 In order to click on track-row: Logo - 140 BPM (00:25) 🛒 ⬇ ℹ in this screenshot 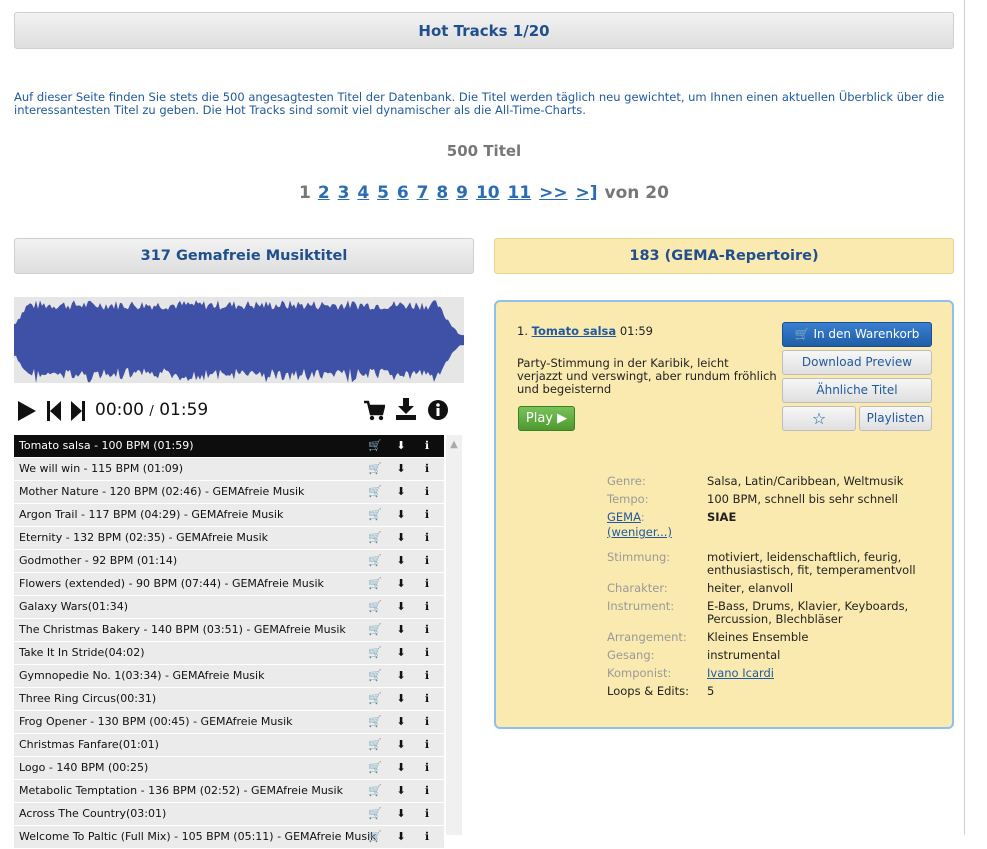, I will do `click(229, 768)`.